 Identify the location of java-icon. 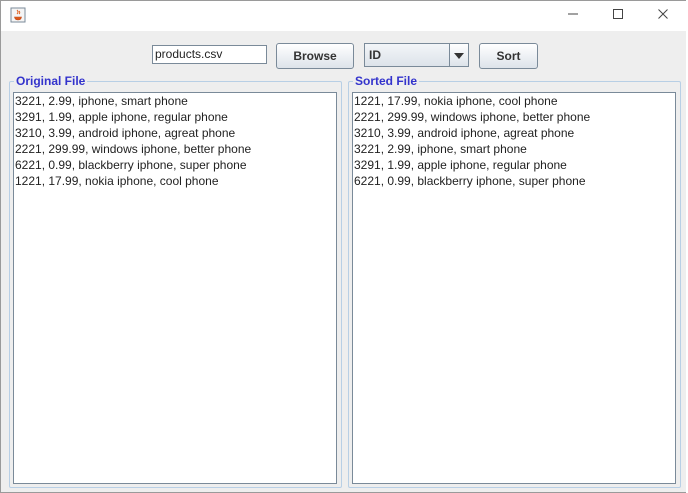
(18, 15).